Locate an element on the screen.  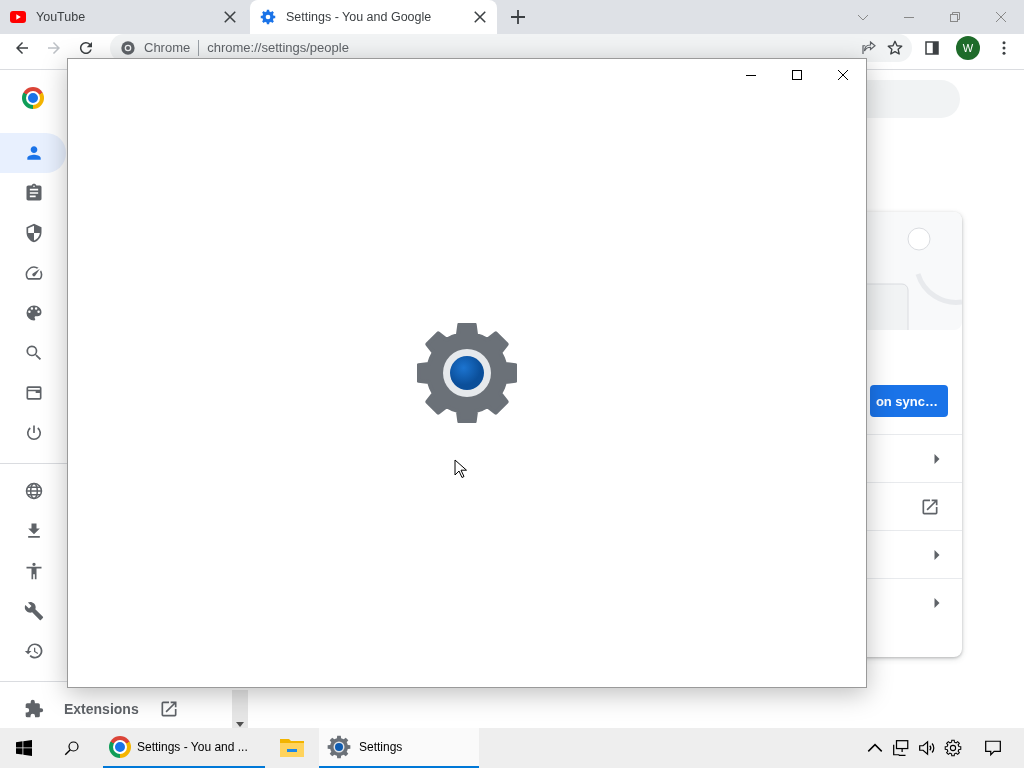
browser-tab: Settings - You and Google is located at coordinates (373, 17).